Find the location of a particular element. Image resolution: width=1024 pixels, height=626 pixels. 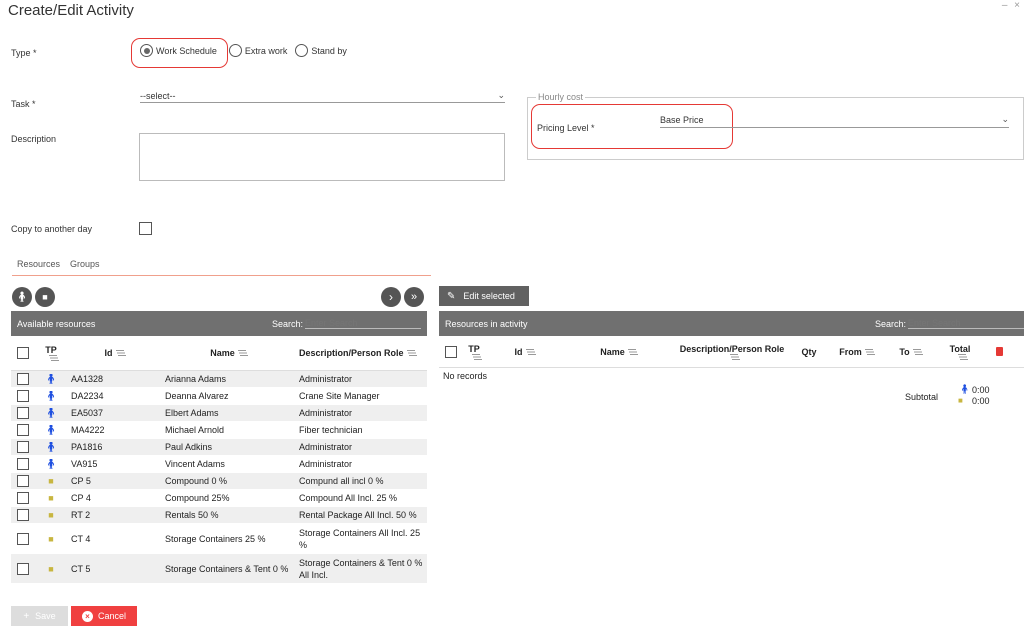

table-row: 🧍︎ PA1816 Paul Adkins Administrator is located at coordinates (219, 447).